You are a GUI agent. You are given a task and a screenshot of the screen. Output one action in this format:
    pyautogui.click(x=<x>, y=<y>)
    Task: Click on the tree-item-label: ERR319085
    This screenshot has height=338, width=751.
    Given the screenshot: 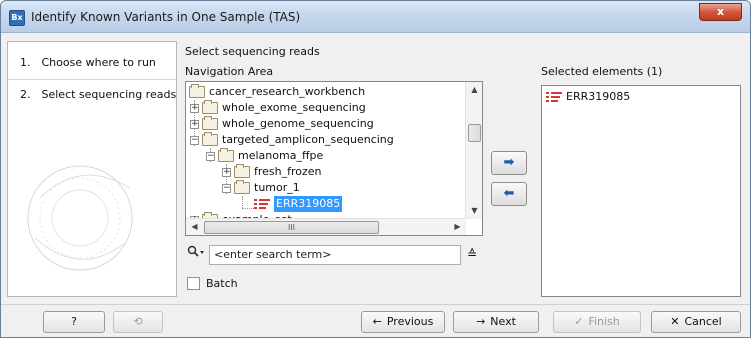 What is the action you would take?
    pyautogui.click(x=308, y=204)
    